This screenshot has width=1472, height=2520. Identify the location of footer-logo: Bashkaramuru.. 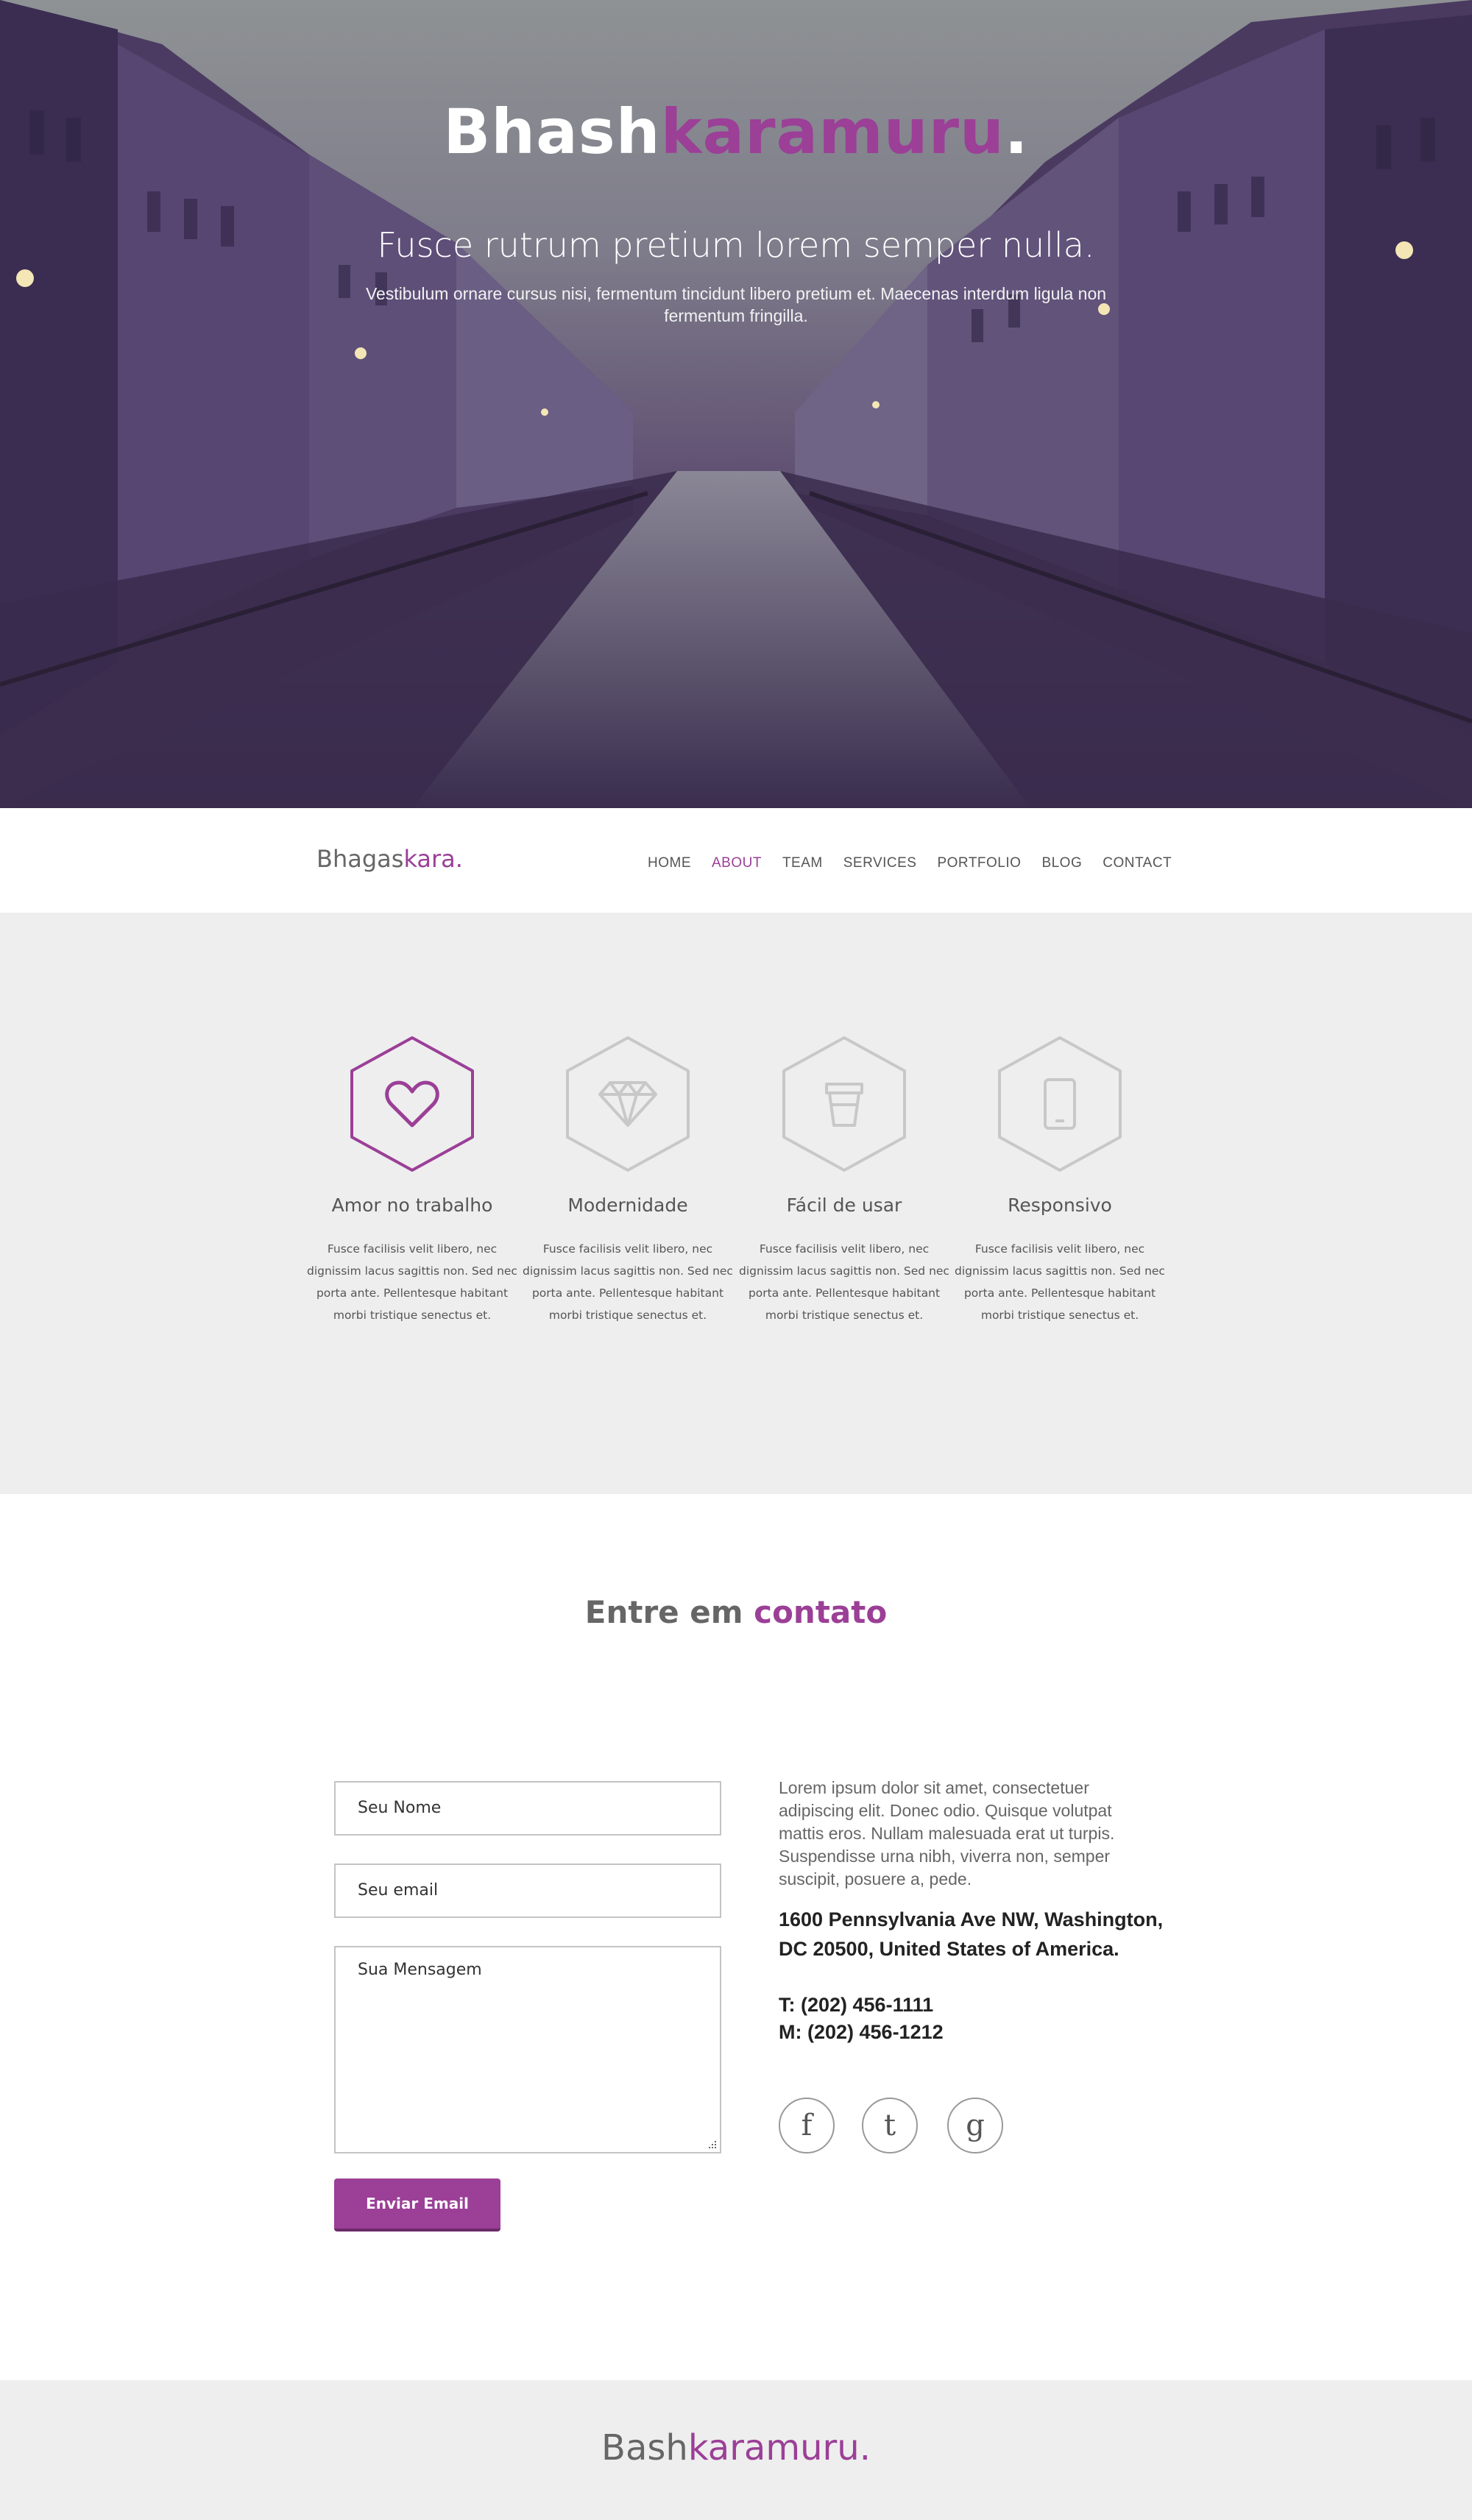
(736, 2448).